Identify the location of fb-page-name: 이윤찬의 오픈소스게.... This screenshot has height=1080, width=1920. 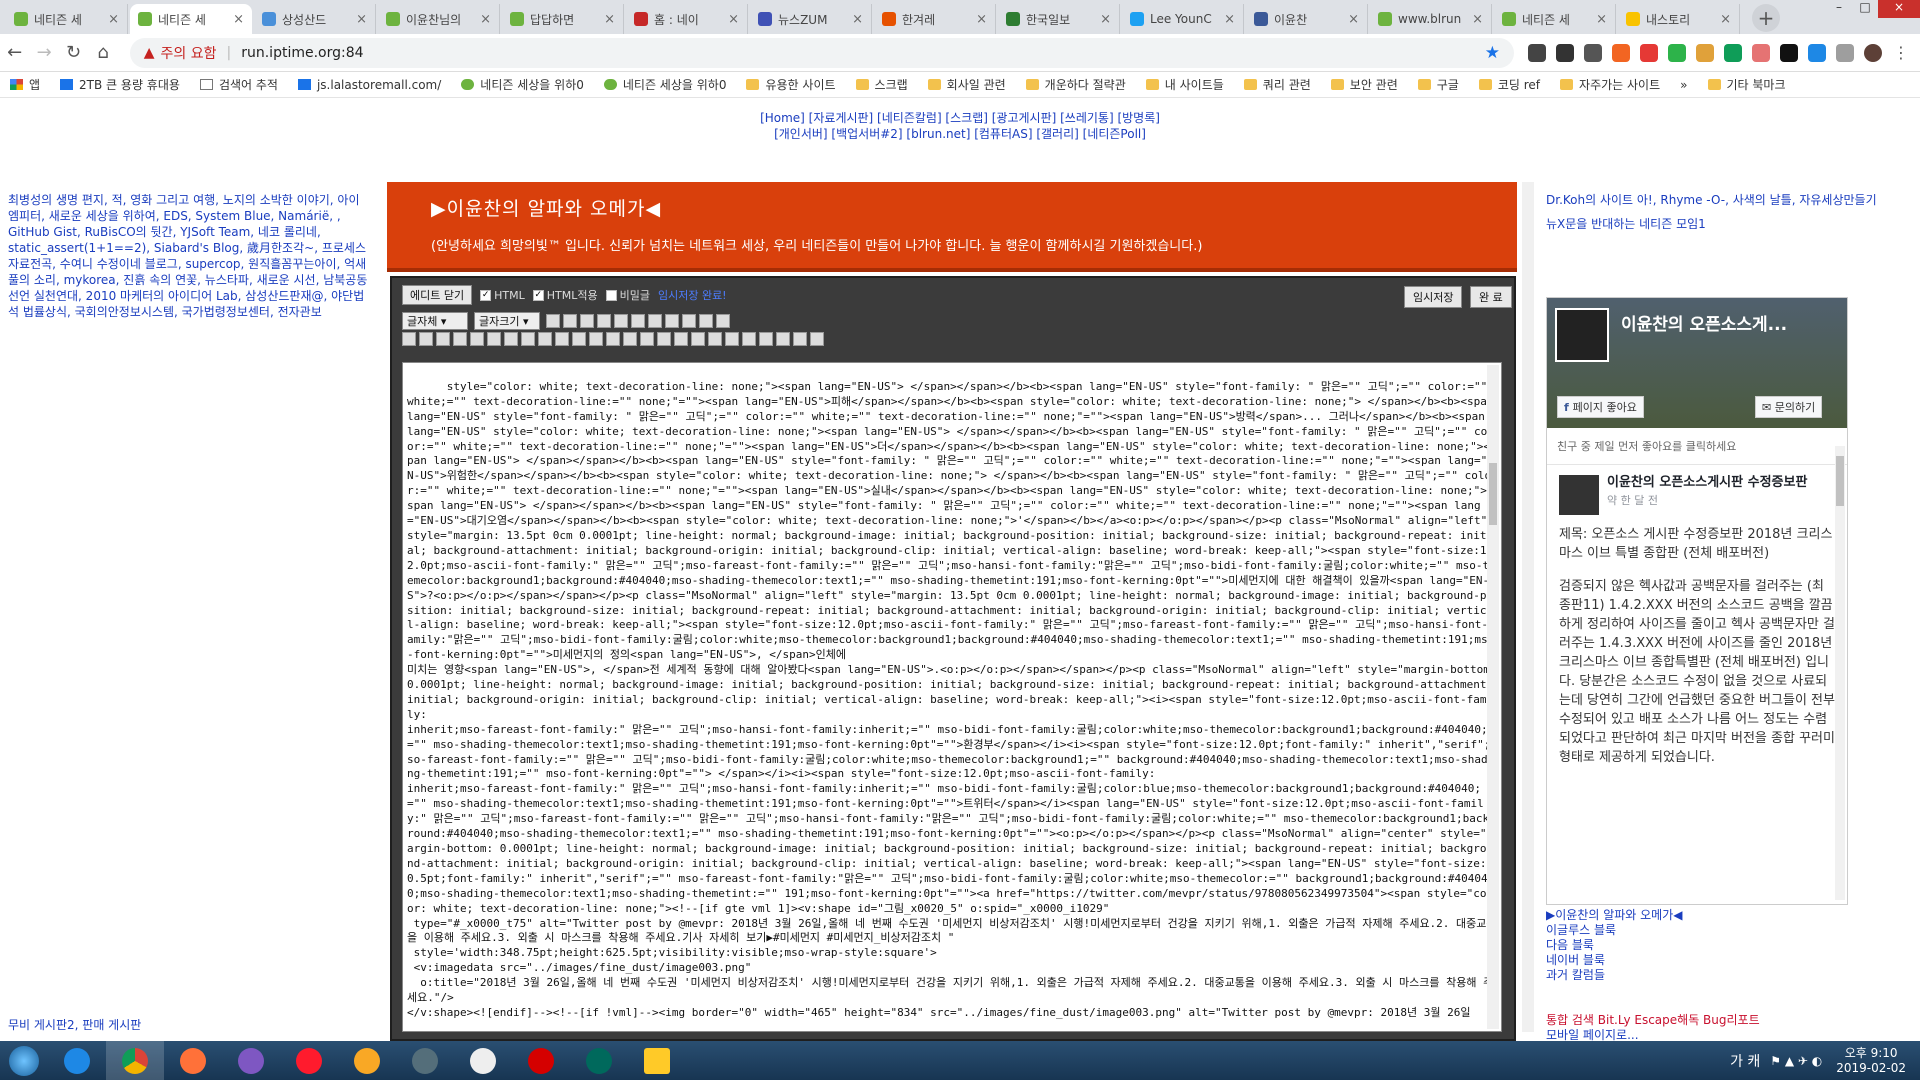
(1704, 322).